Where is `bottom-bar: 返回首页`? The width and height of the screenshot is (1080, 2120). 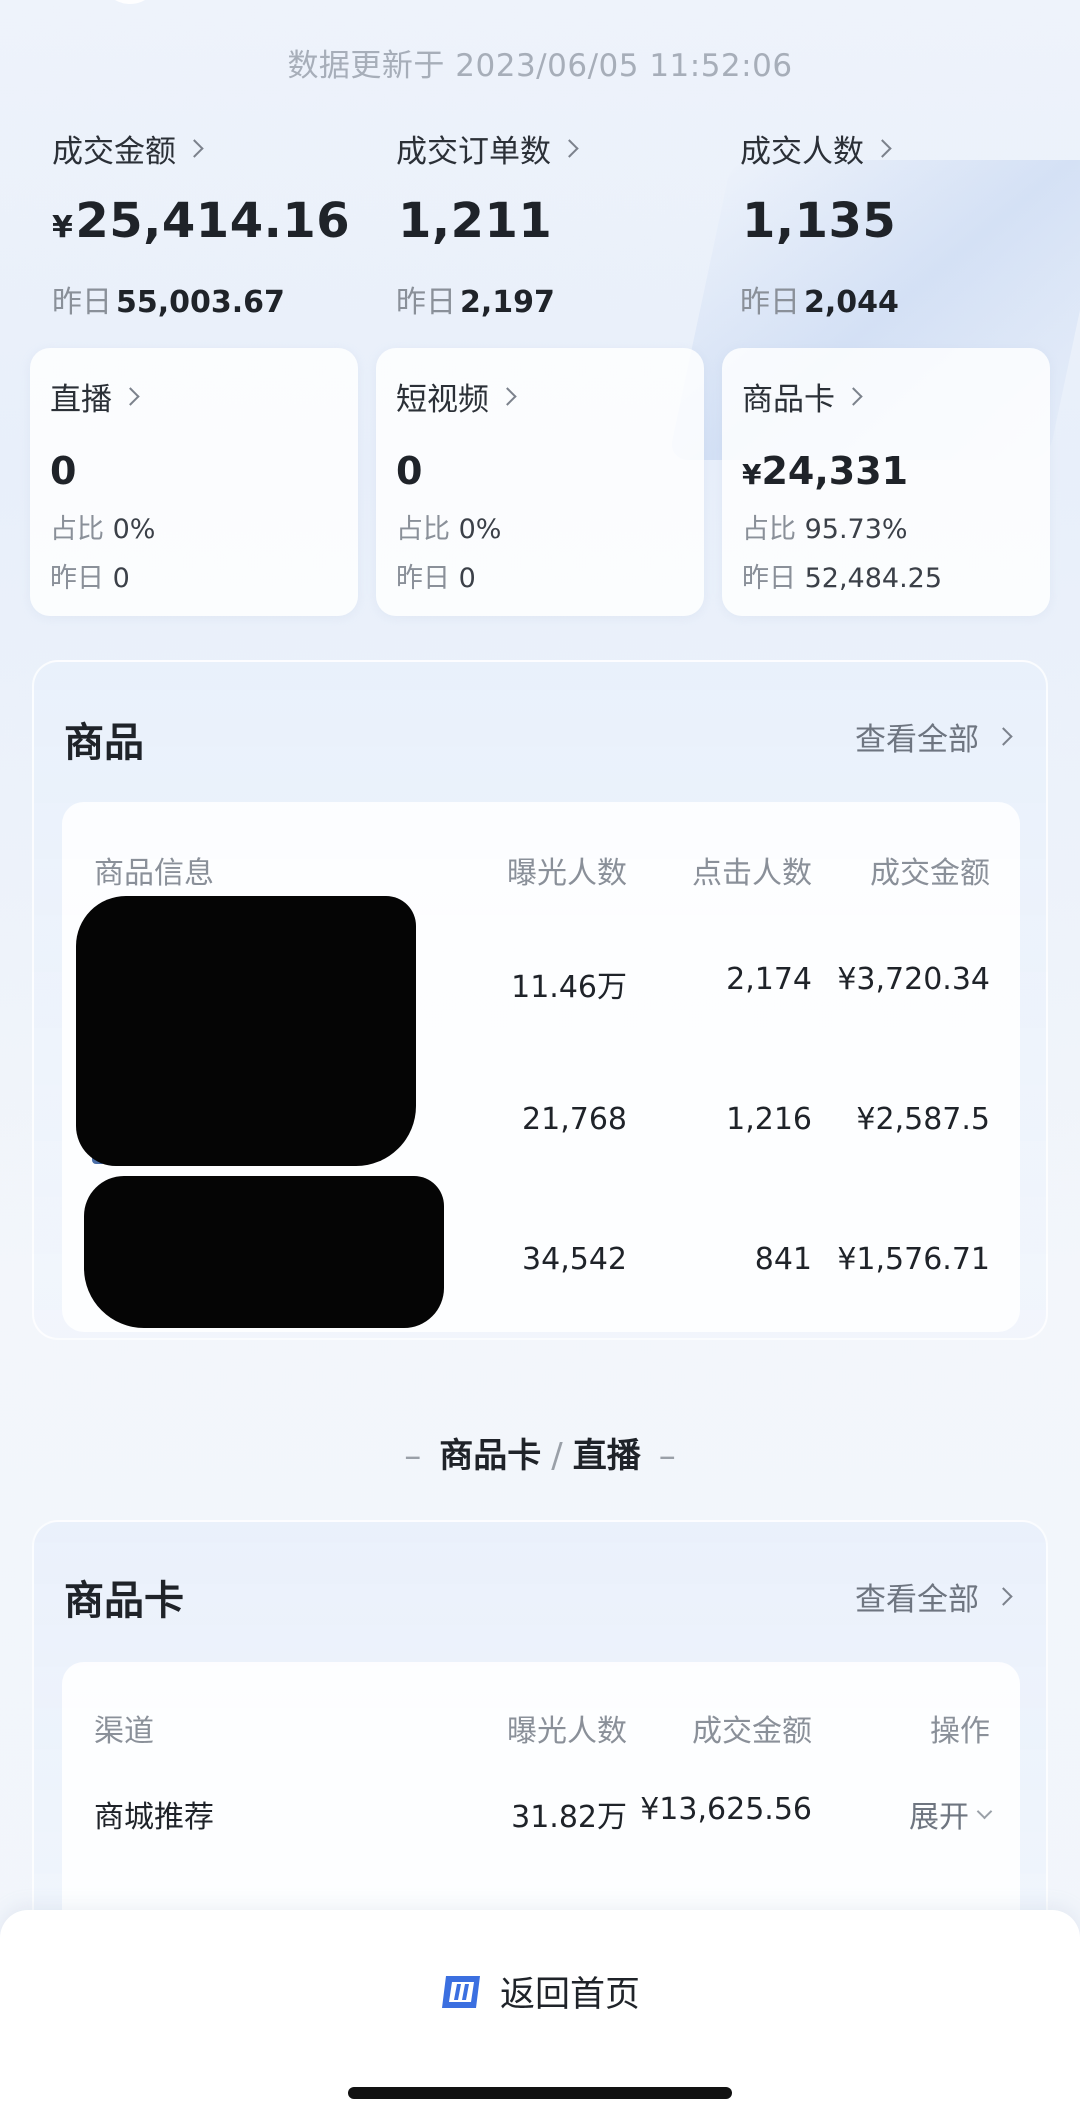
bottom-bar: 返回首页 is located at coordinates (540, 2015).